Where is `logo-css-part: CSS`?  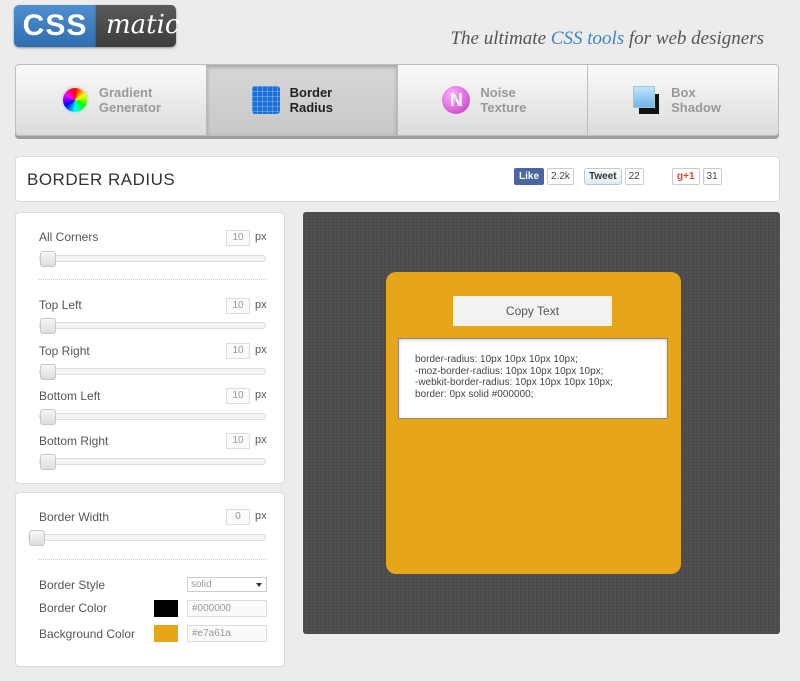
logo-css-part: CSS is located at coordinates (55, 26).